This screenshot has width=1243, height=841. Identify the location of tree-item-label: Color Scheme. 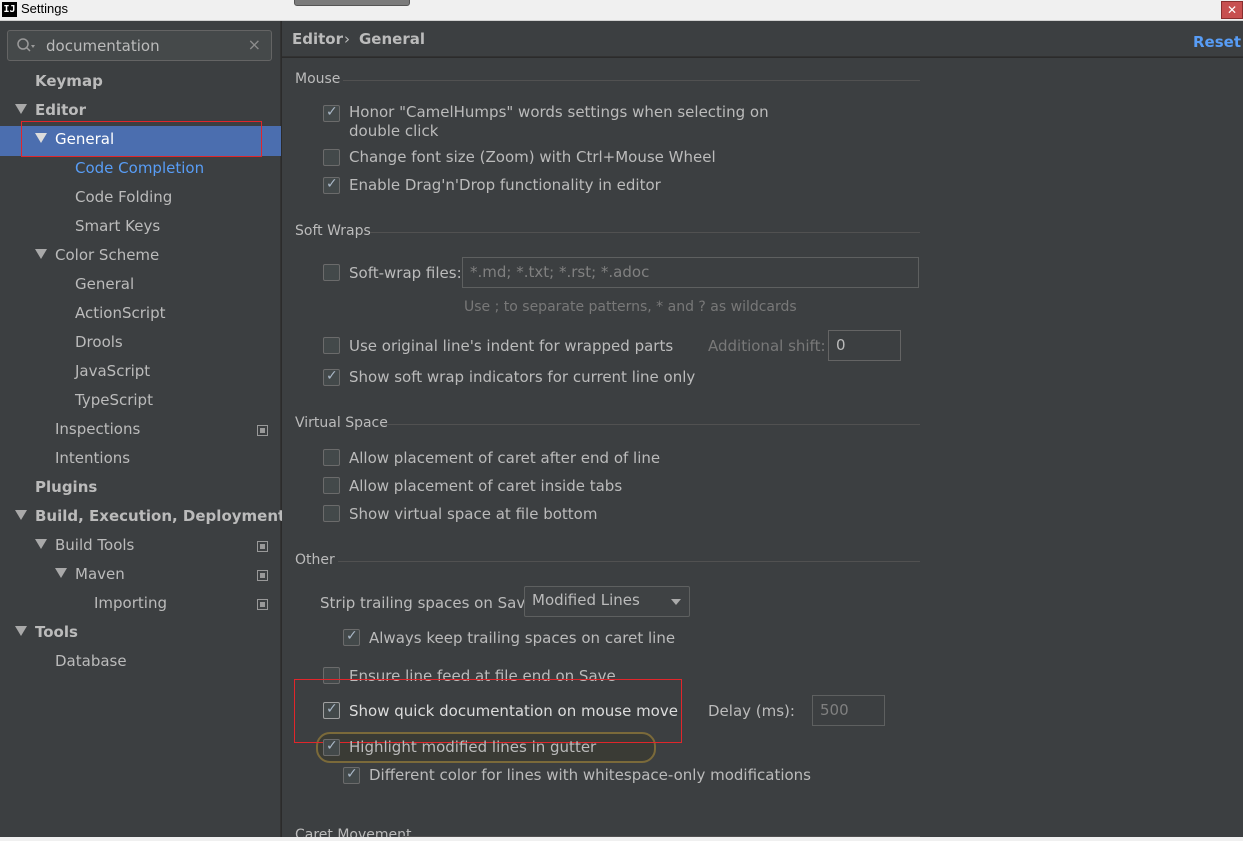
(107, 255).